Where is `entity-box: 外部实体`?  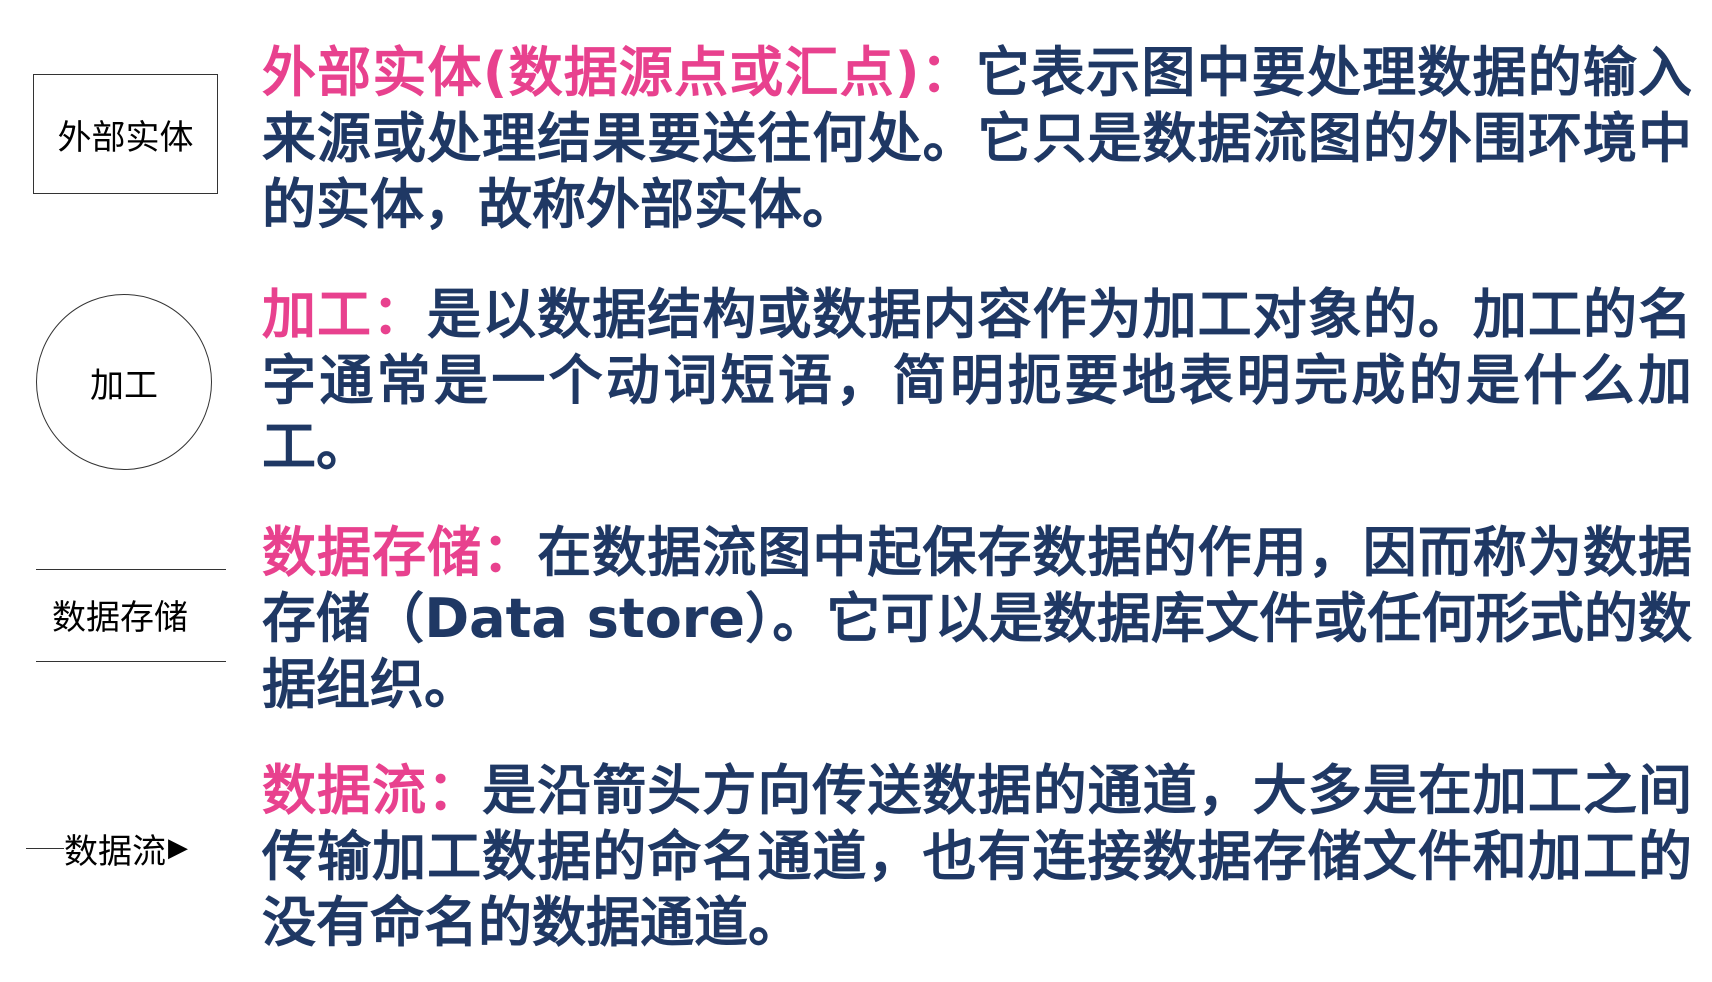 entity-box: 外部实体 is located at coordinates (125, 134).